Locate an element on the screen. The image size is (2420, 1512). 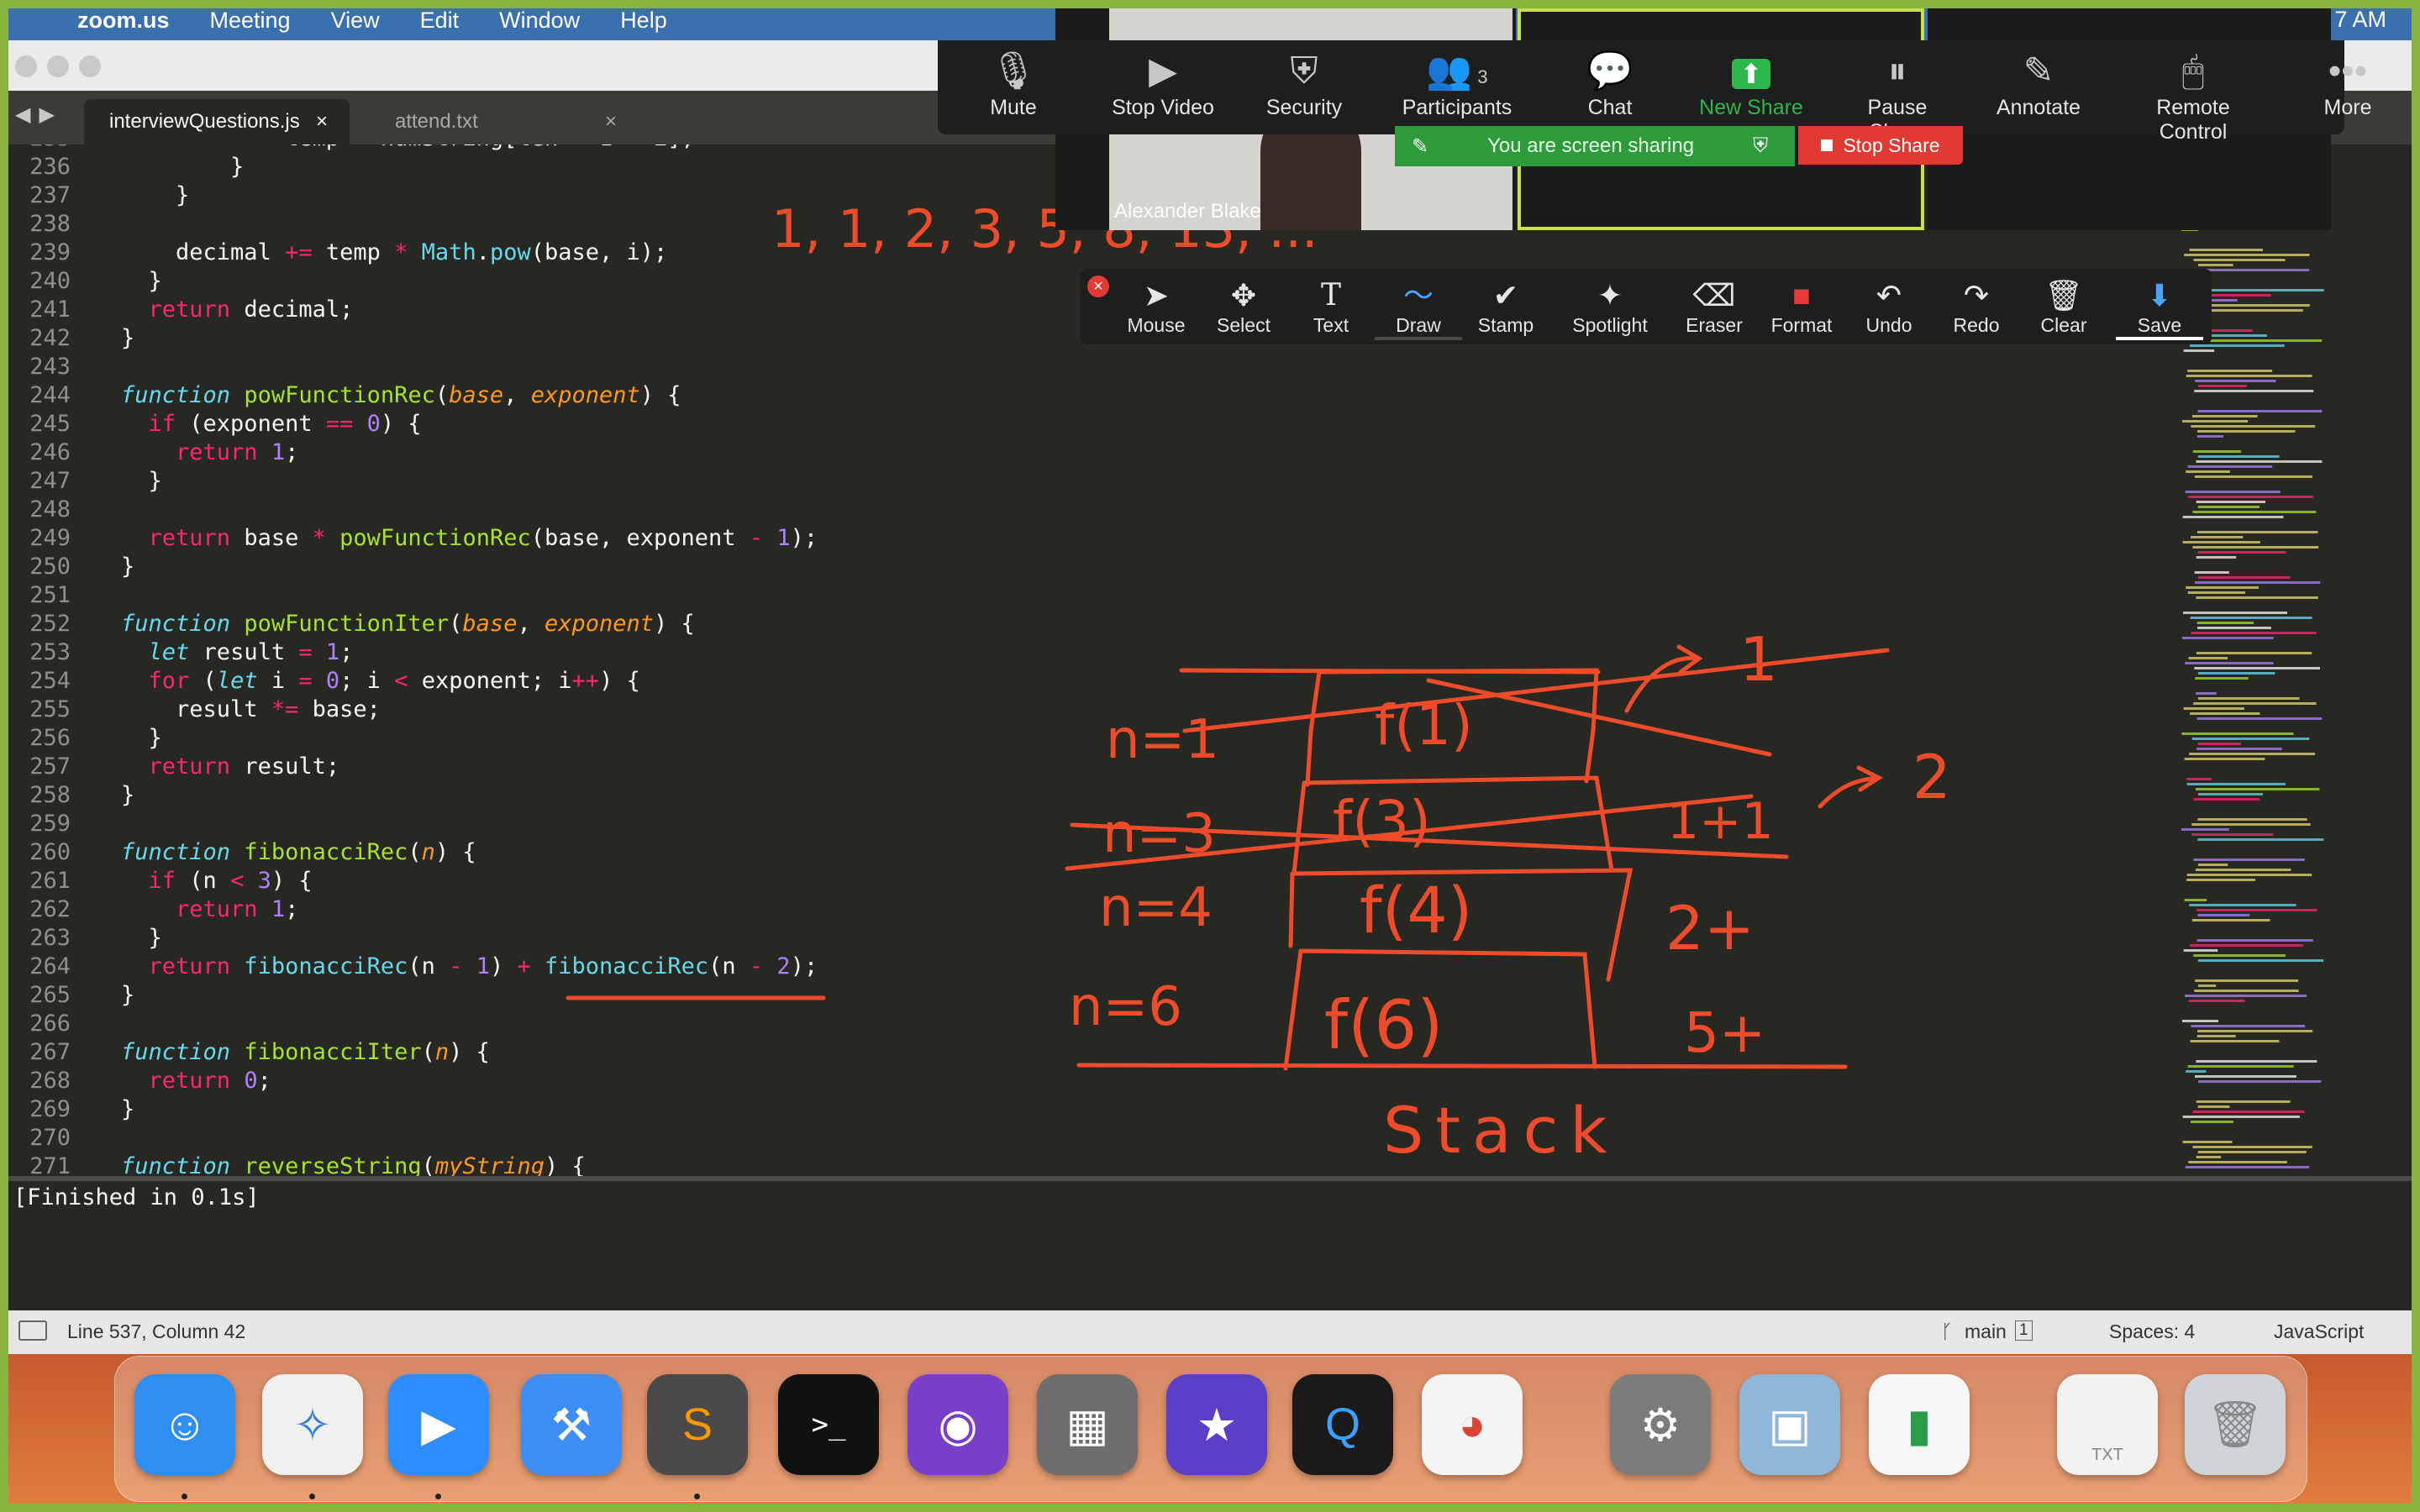
new-share-button: ⬆ New Share is located at coordinates (1751, 89).